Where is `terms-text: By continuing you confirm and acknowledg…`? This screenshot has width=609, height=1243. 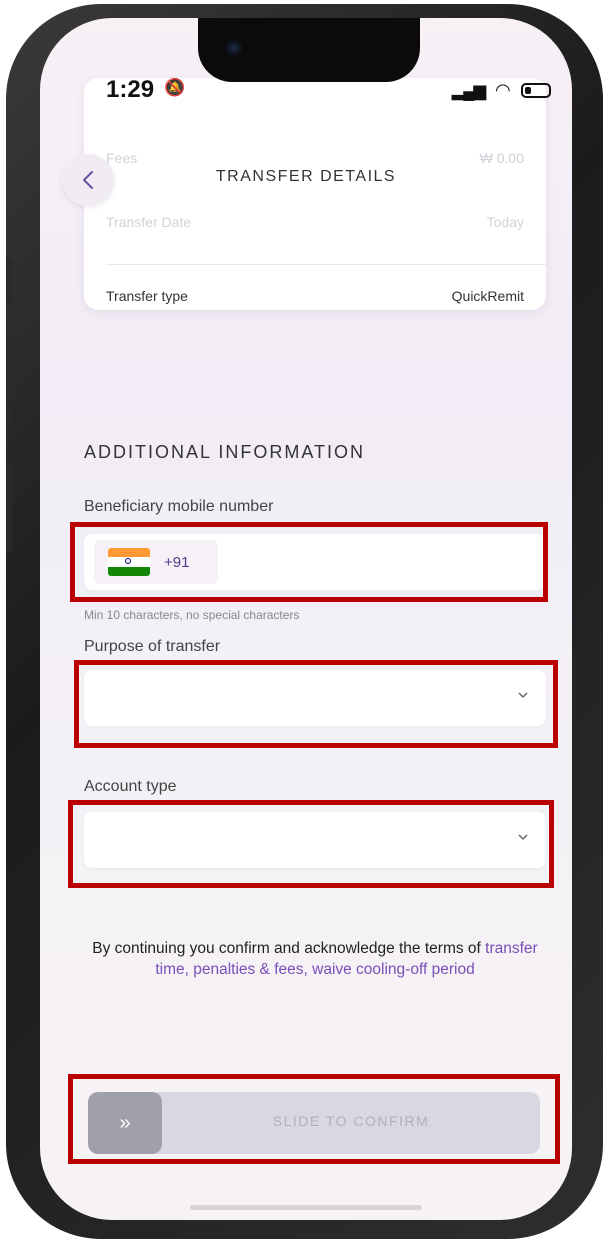
terms-text: By continuing you confirm and acknowledg… is located at coordinates (315, 959).